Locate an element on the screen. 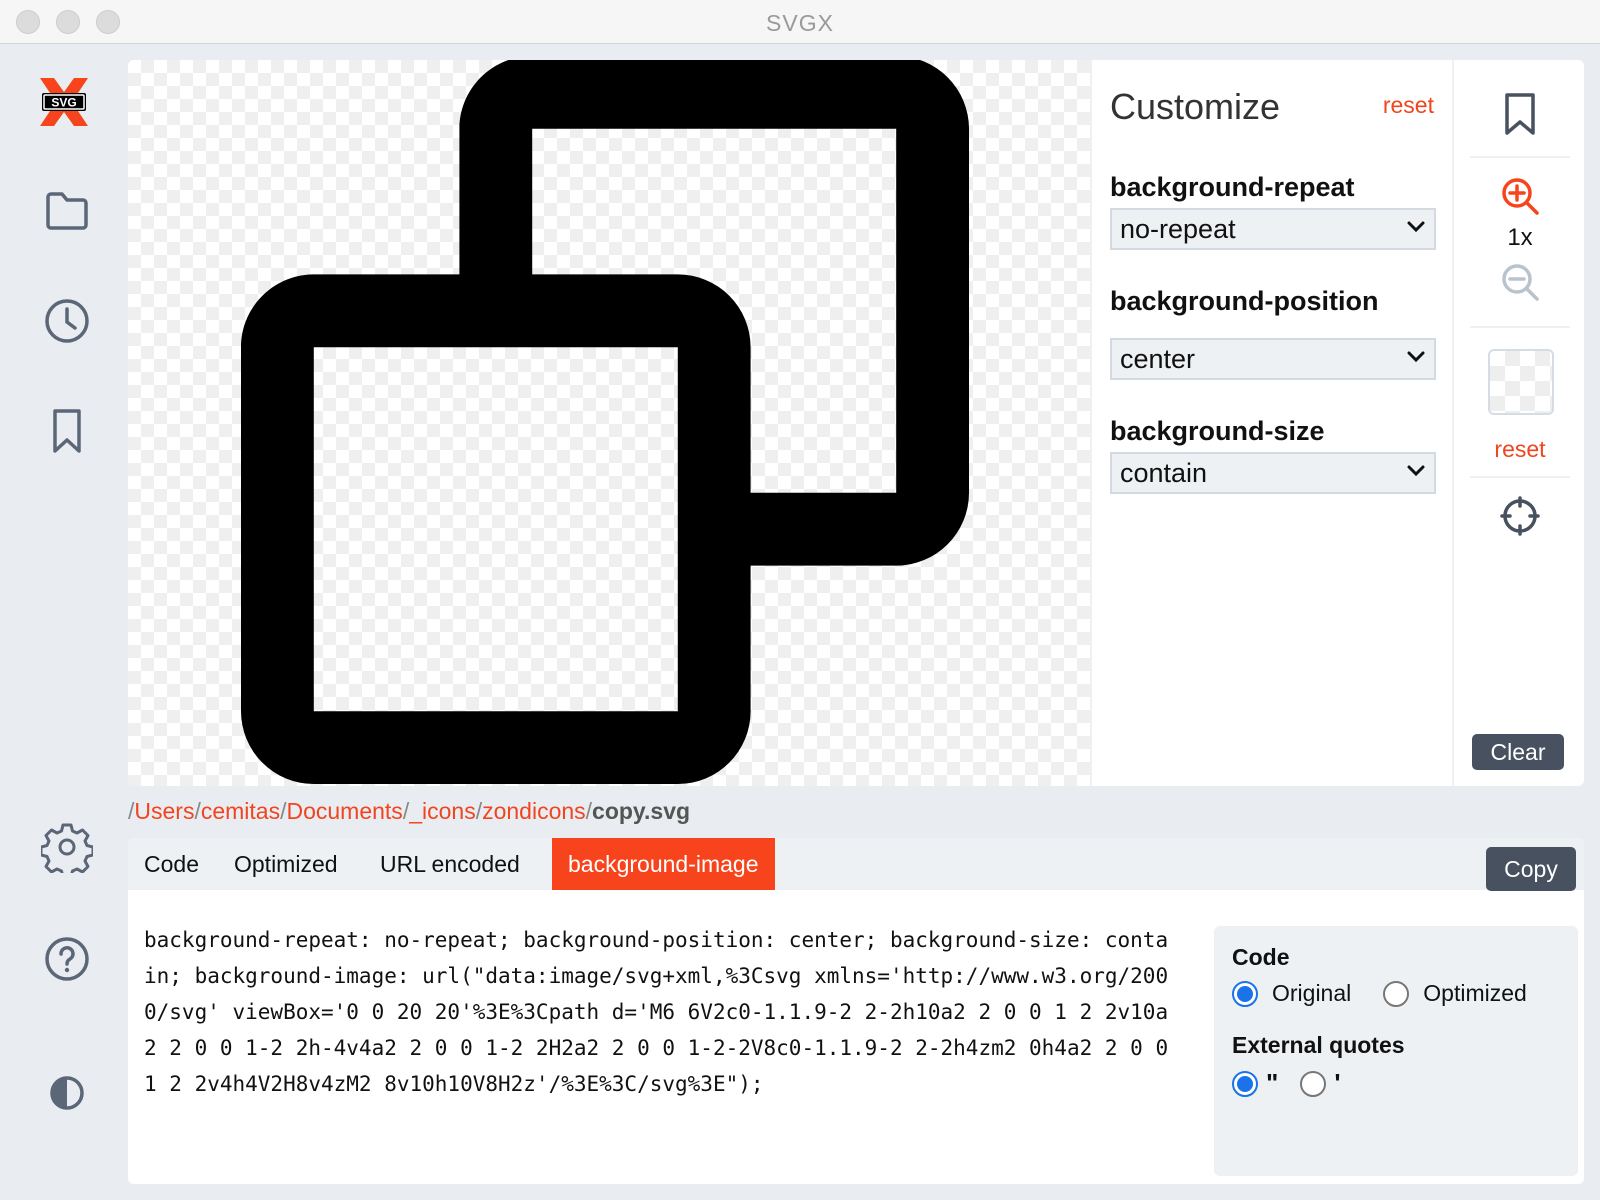 This screenshot has width=1600, height=1200. title-bar: SVGX is located at coordinates (800, 22).